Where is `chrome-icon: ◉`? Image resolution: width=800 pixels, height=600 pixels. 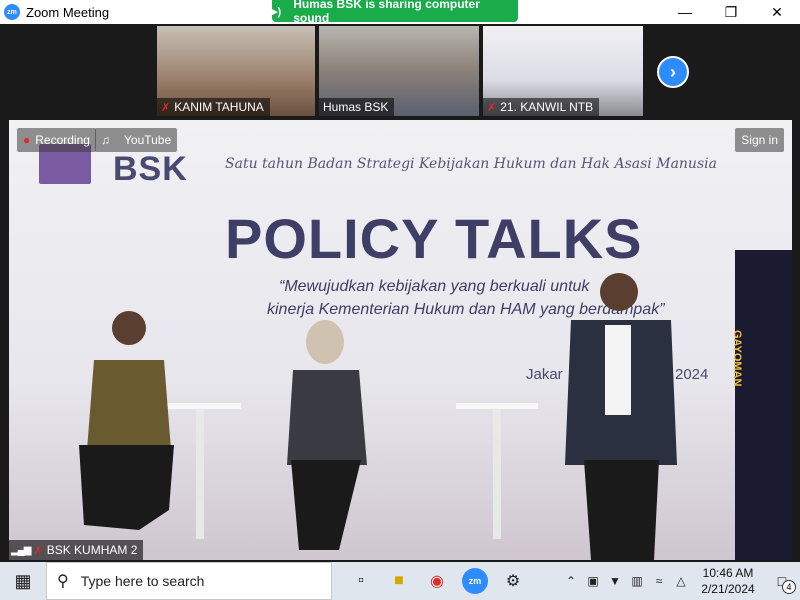
chrome-icon: ◉ is located at coordinates (437, 581).